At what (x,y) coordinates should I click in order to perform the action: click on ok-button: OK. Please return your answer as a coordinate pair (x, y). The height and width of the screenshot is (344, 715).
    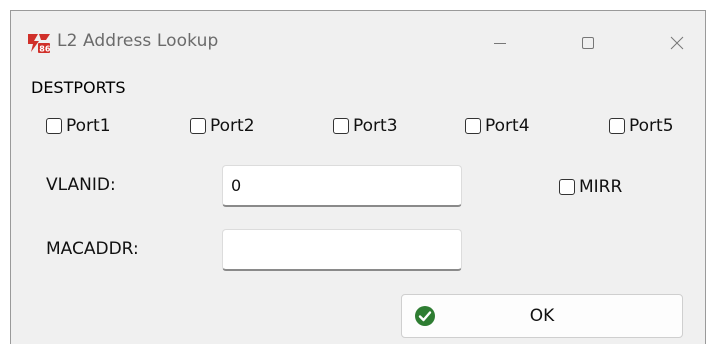
    Looking at the image, I should click on (542, 316).